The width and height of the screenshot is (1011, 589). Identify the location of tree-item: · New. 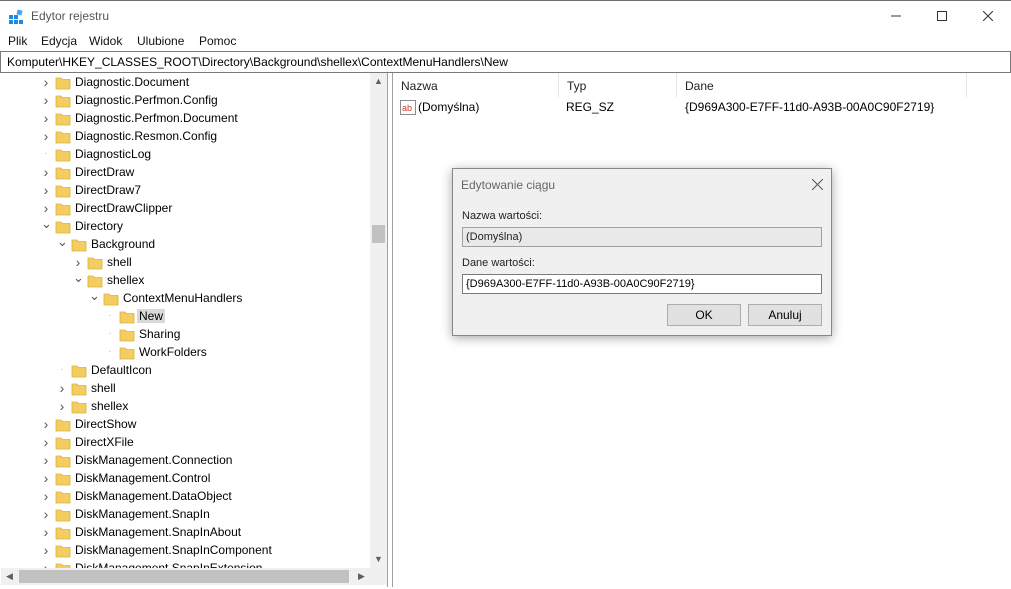
(185, 317).